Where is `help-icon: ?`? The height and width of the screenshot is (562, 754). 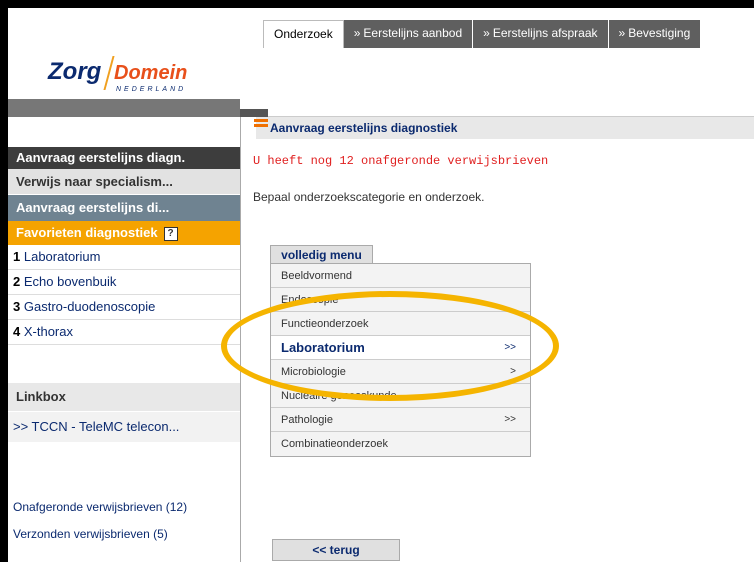
help-icon: ? is located at coordinates (170, 233).